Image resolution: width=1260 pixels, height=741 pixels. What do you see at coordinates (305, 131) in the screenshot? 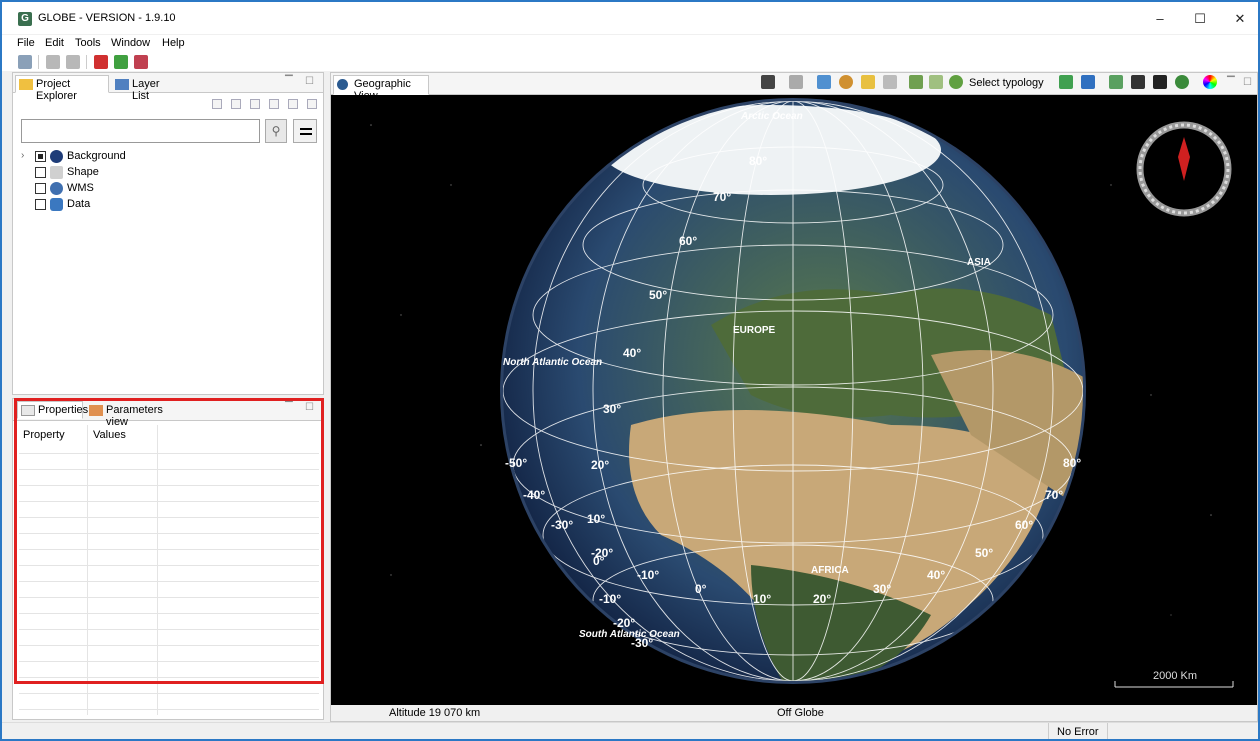
I see `menu-icon` at bounding box center [305, 131].